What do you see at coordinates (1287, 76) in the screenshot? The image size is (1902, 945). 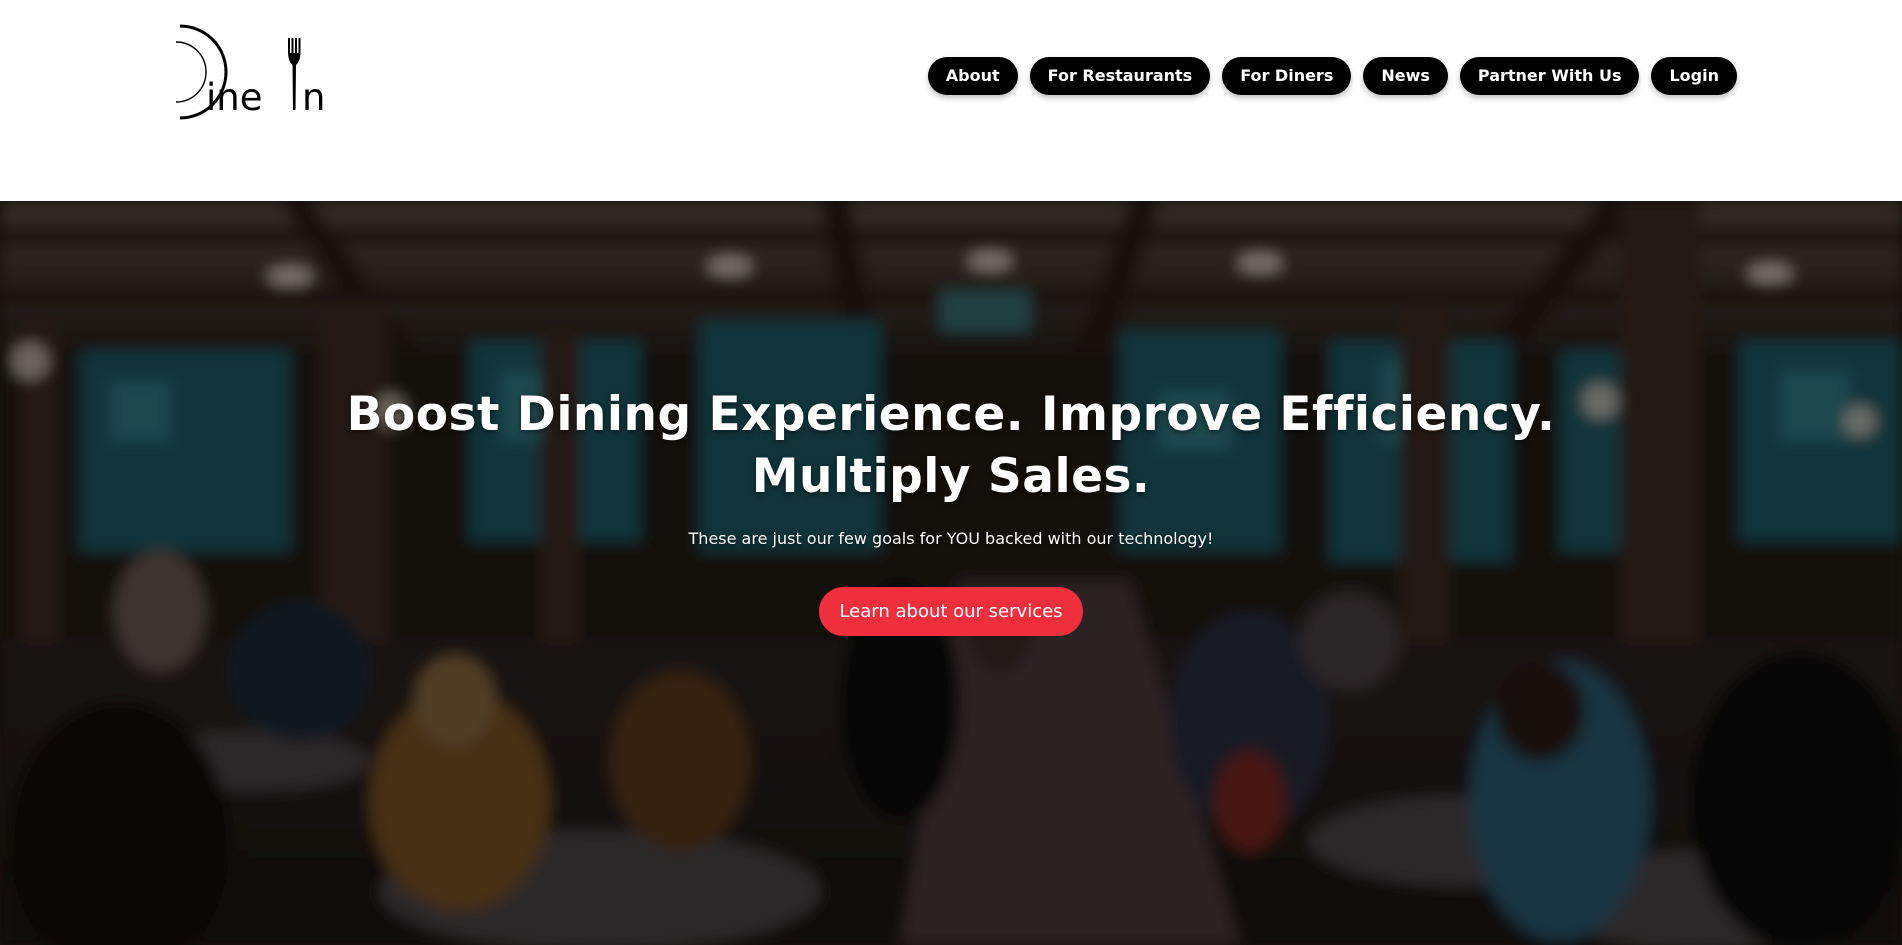 I see `nav-for-diners-button: For Diners` at bounding box center [1287, 76].